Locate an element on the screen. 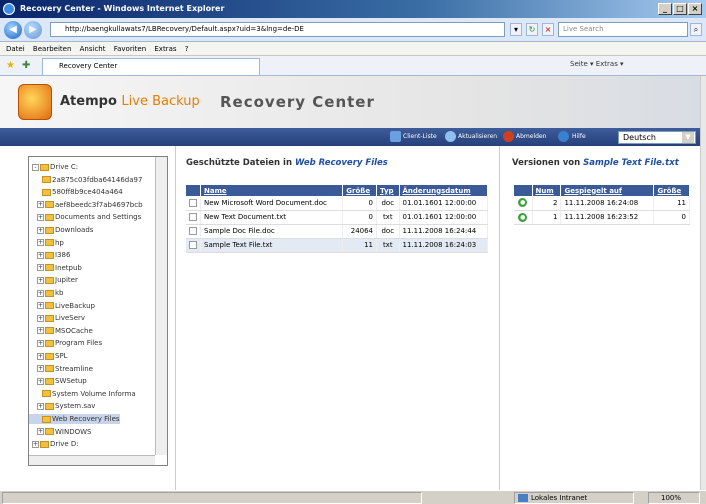 This screenshot has height=504, width=706. chevron-down-icon: ▼ is located at coordinates (688, 137).